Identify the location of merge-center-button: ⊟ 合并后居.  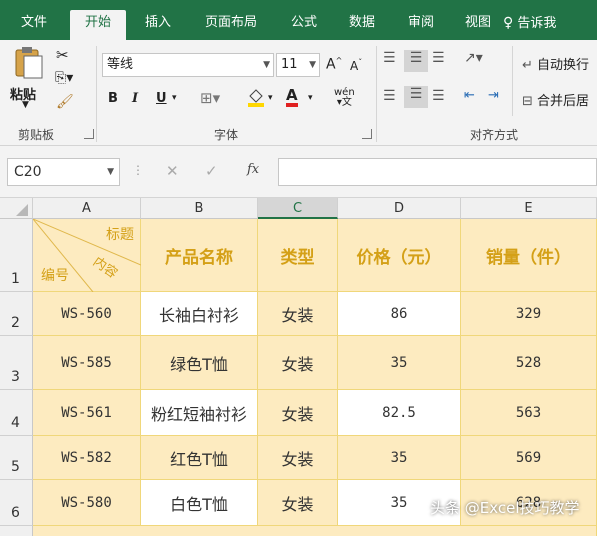
(555, 99).